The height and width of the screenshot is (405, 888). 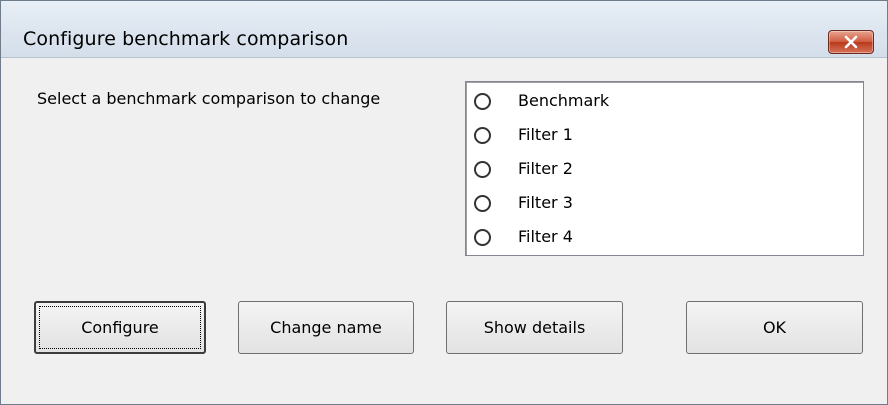 I want to click on close-button, so click(x=851, y=42).